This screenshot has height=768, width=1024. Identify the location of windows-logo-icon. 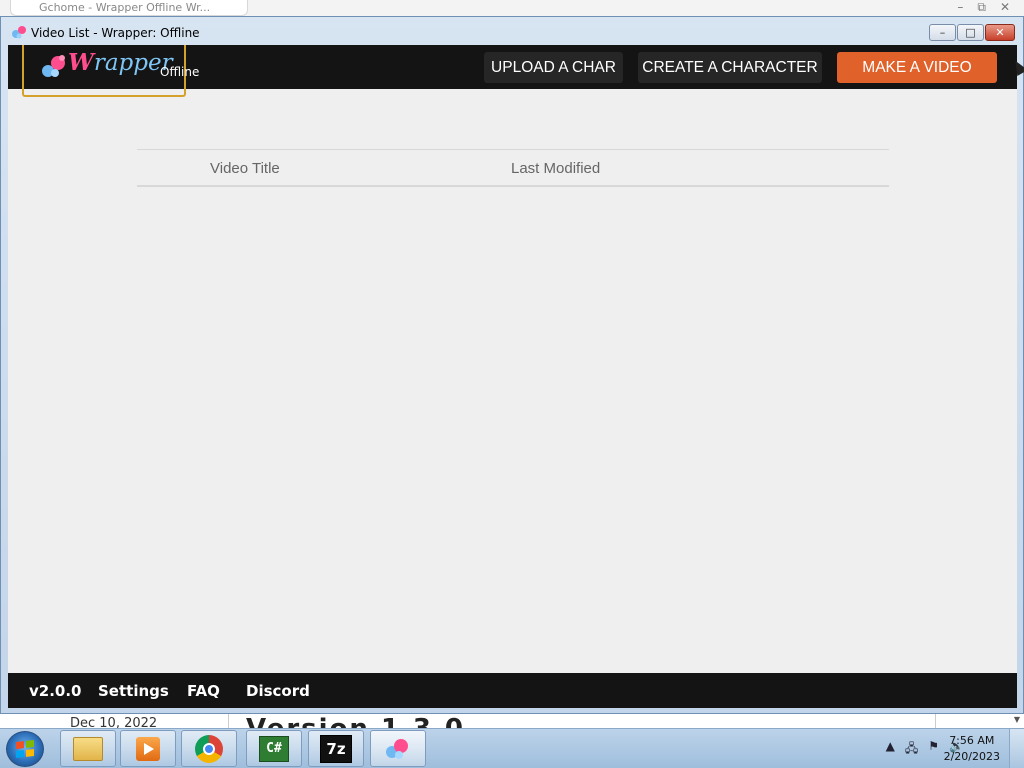
(25, 749).